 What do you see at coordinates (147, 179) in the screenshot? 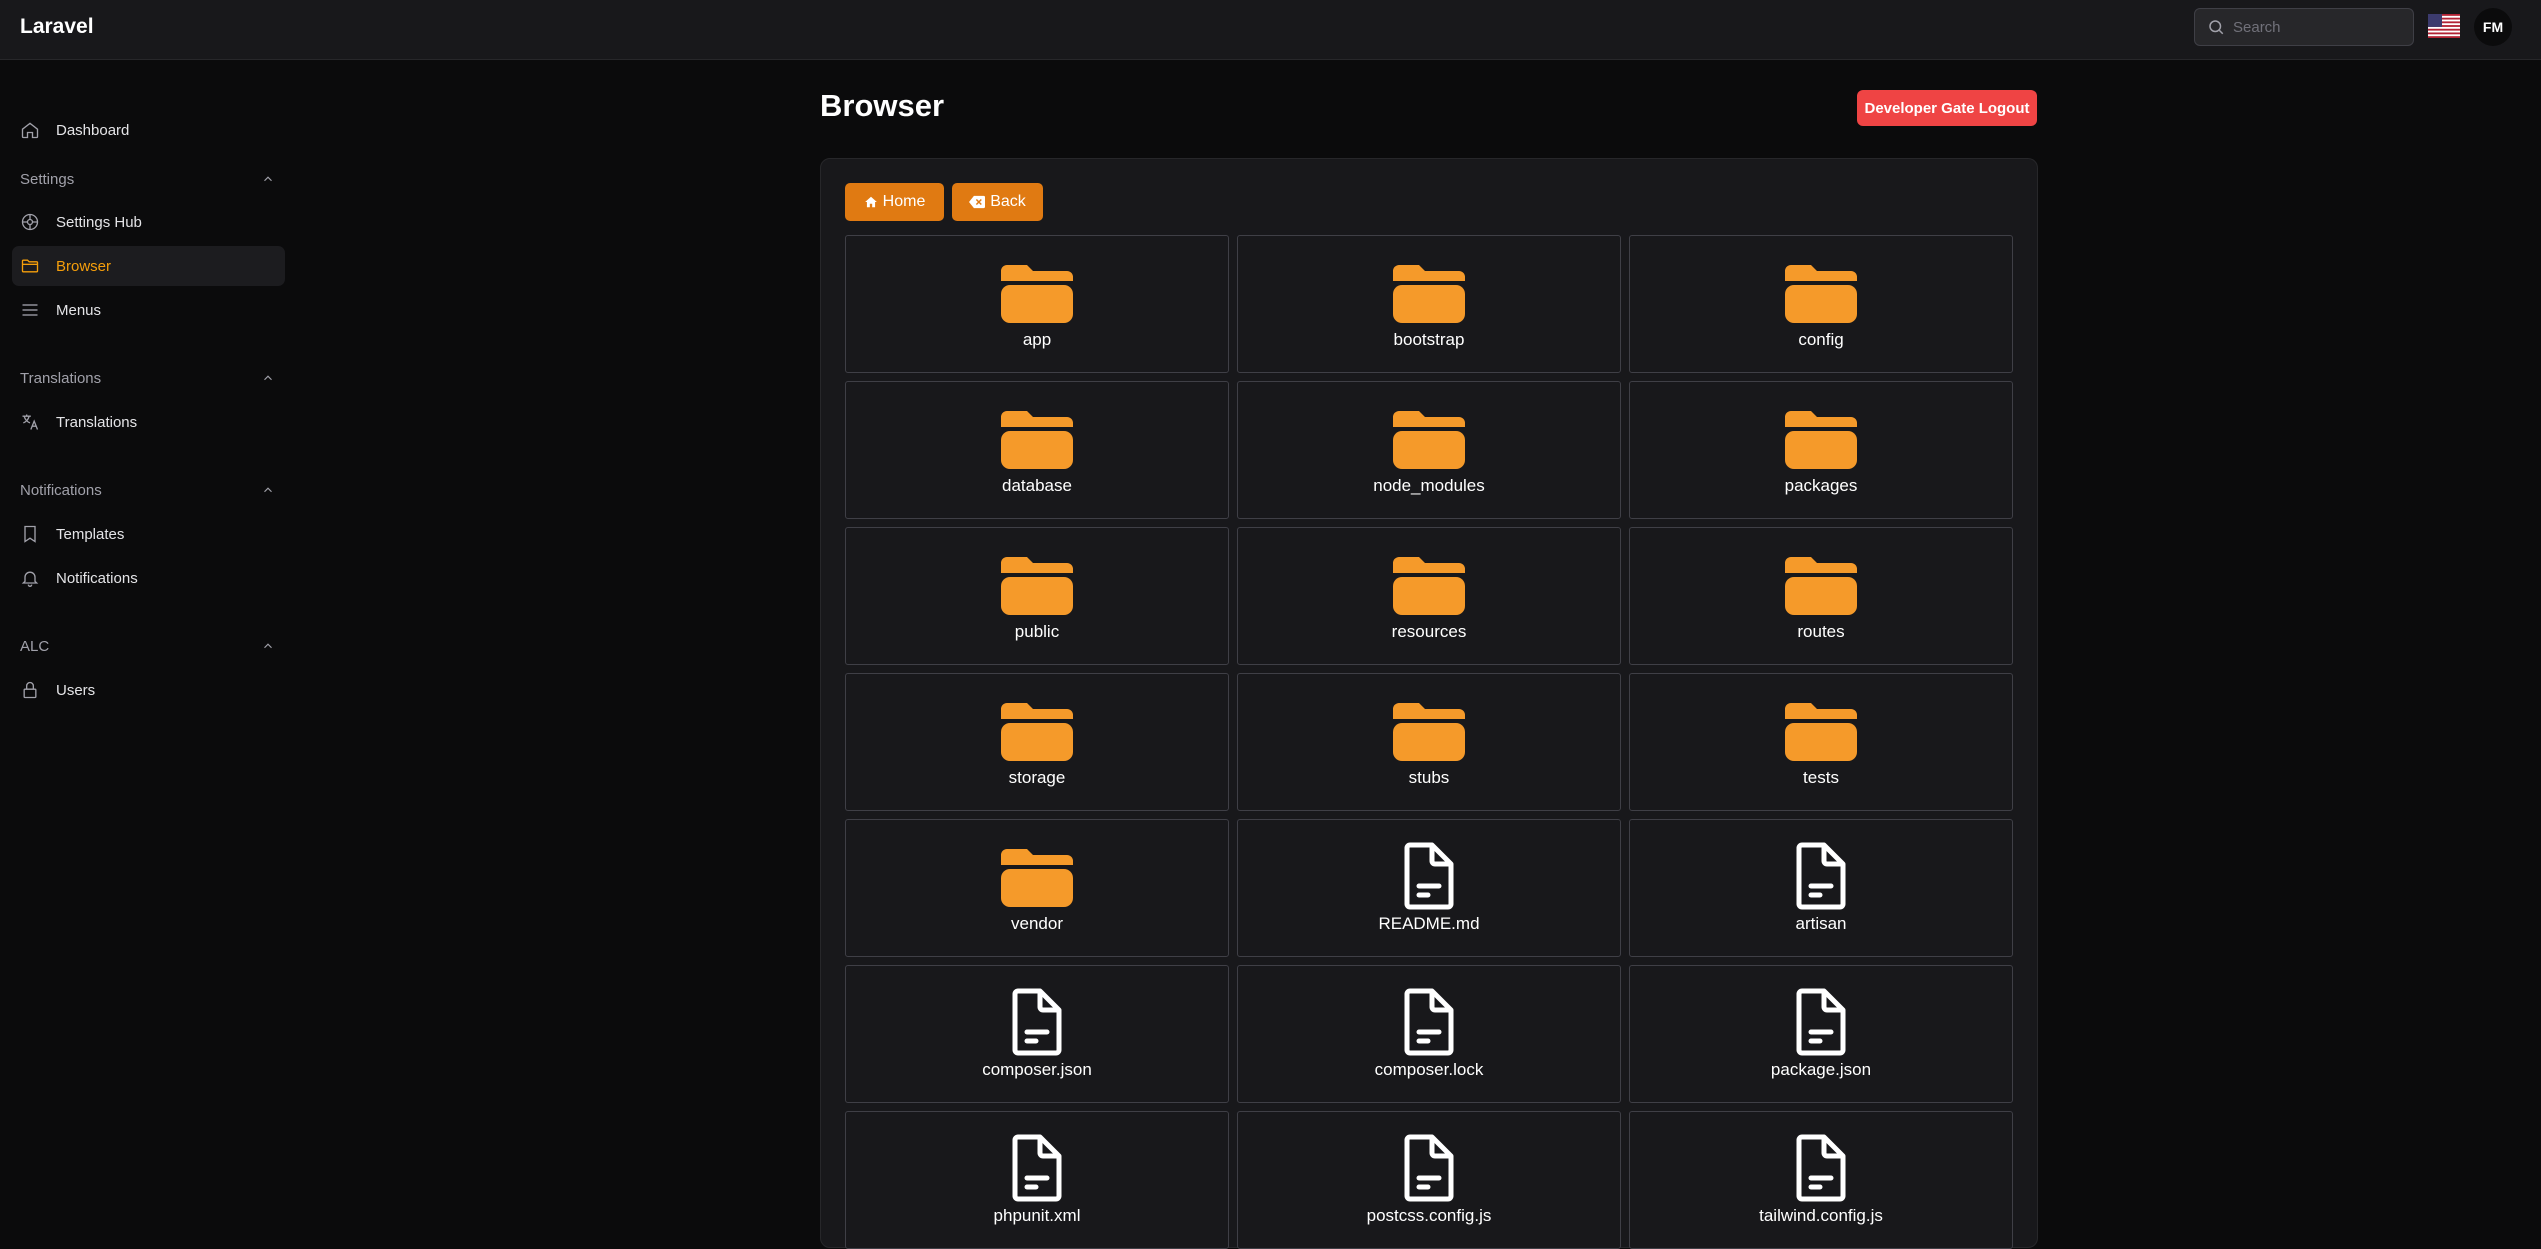
I see `sidebar-group-settings: Settings` at bounding box center [147, 179].